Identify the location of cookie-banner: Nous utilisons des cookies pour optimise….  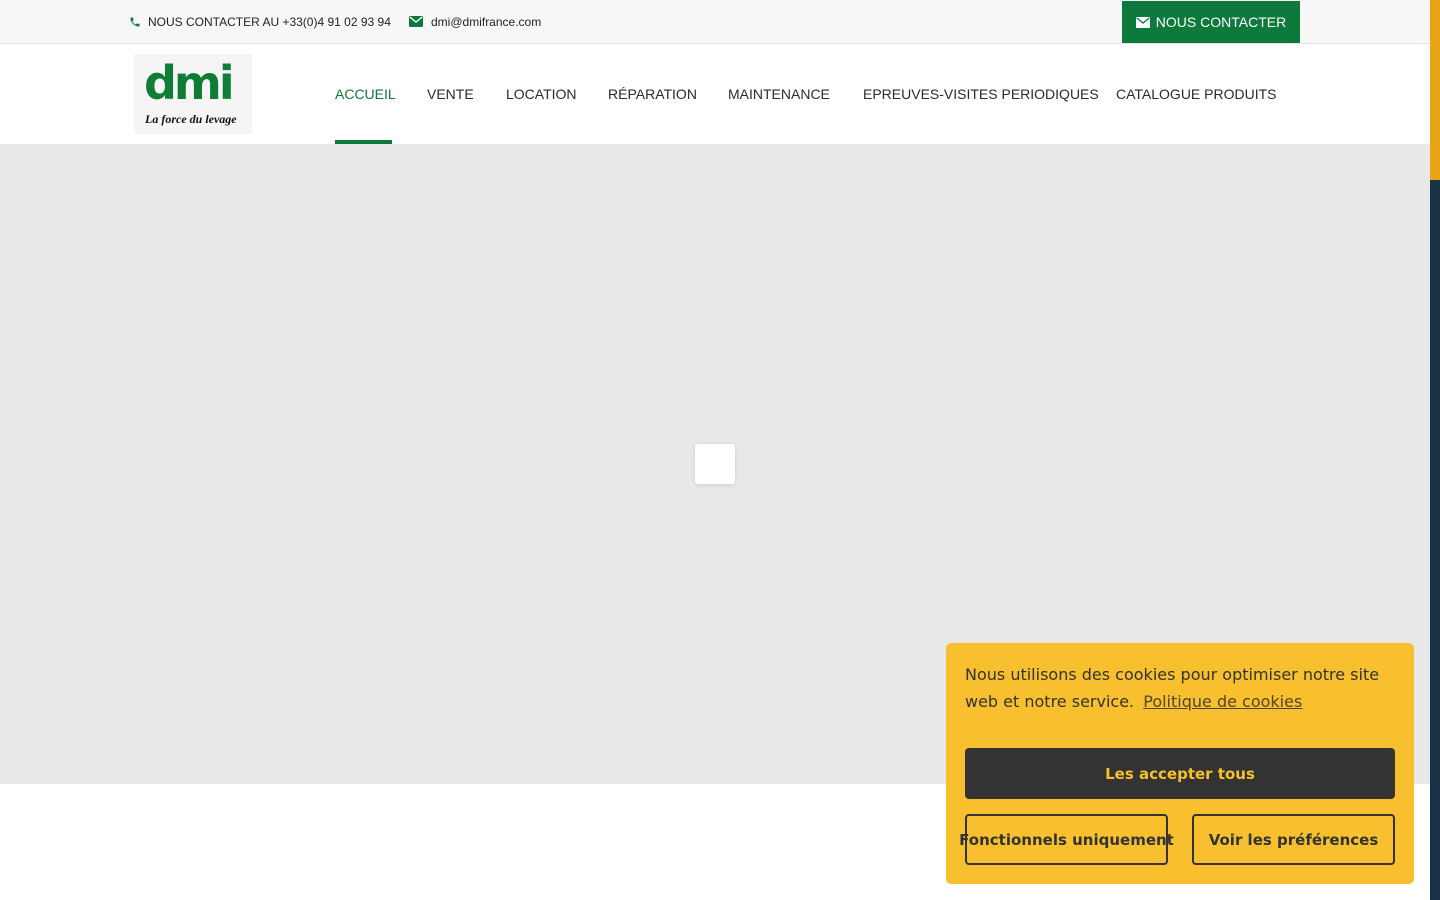
(1180, 763).